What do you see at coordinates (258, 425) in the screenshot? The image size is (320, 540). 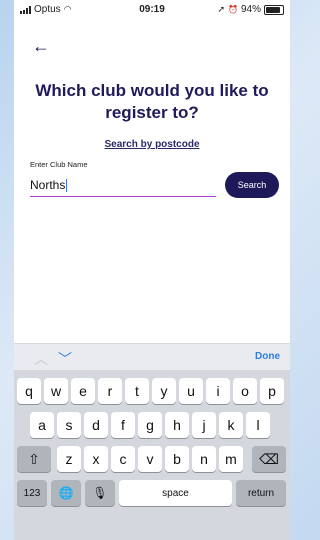 I see `key-l: l` at bounding box center [258, 425].